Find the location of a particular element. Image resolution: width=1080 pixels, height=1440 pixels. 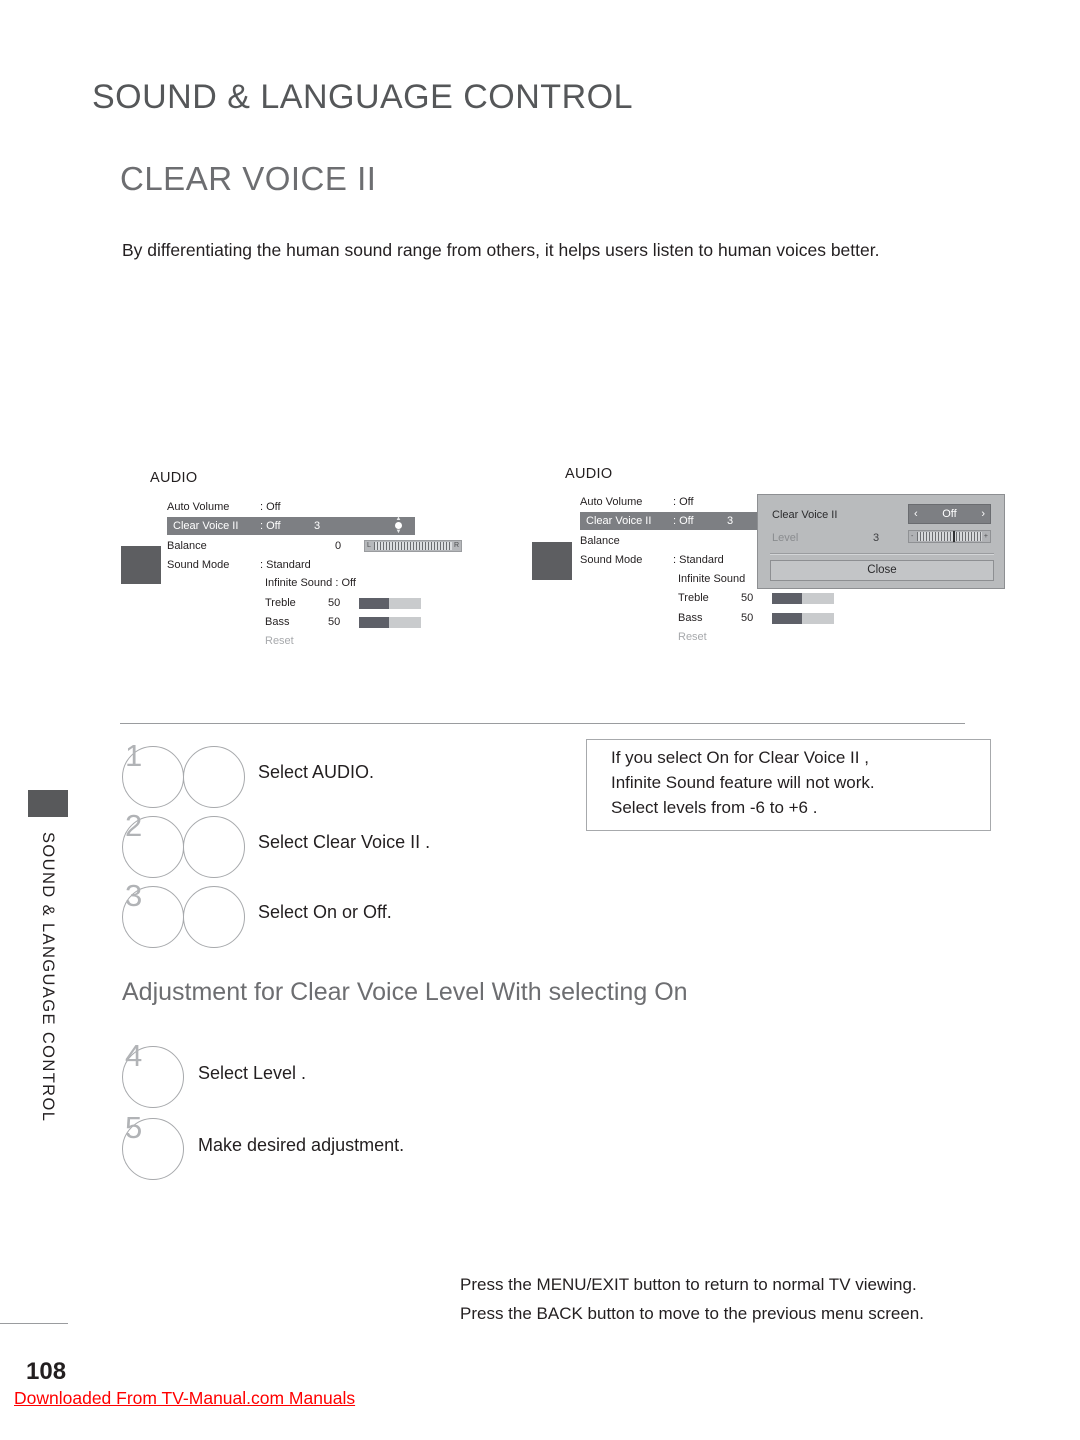

osd-right-swatch is located at coordinates (552, 561).